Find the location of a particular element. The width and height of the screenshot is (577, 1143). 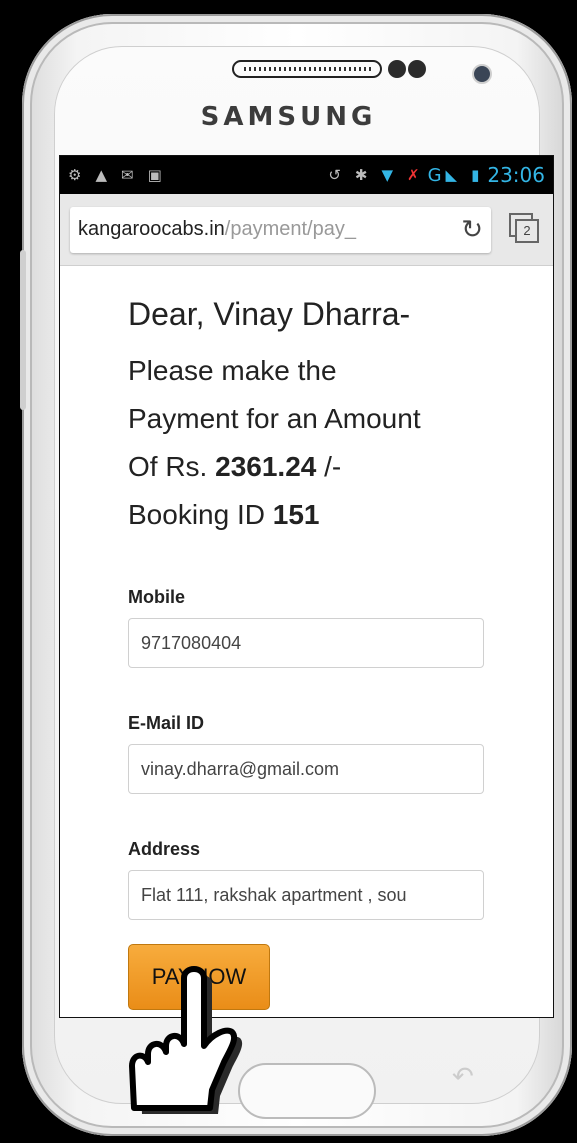

no-data-icon: ✗ is located at coordinates (413, 175).